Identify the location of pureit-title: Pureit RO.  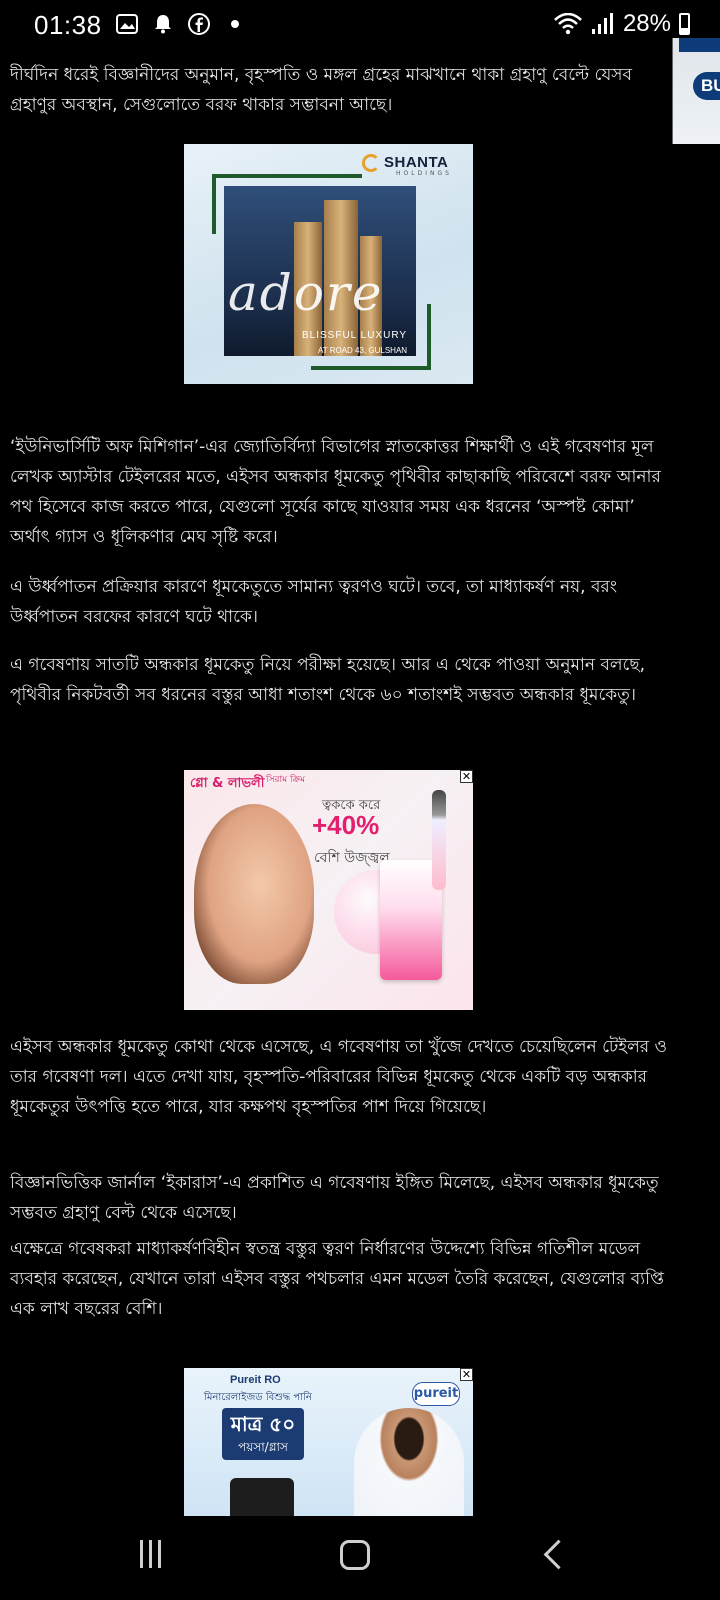
(255, 1380).